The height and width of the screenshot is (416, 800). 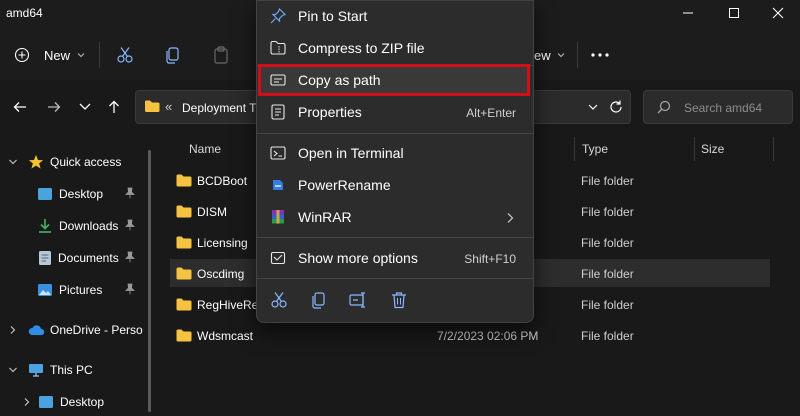 What do you see at coordinates (36, 330) in the screenshot?
I see `cloud-icon` at bounding box center [36, 330].